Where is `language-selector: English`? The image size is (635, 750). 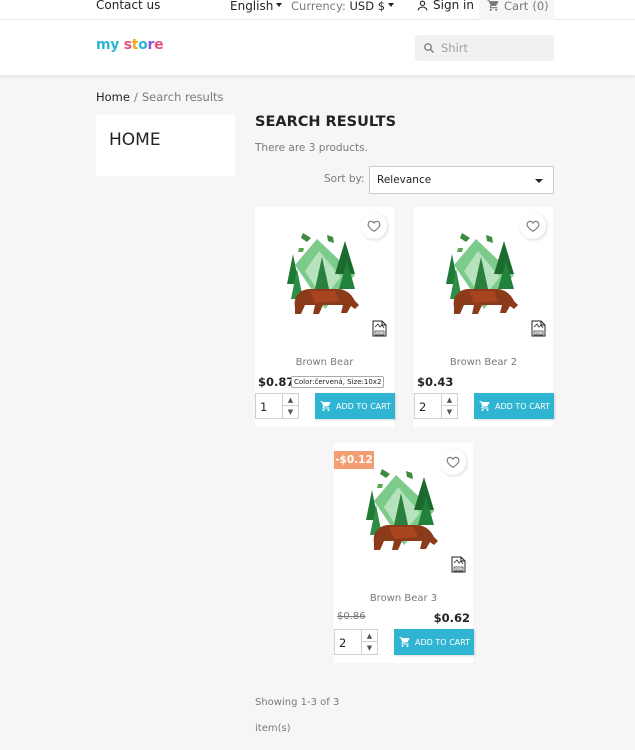
language-selector: English is located at coordinates (256, 6).